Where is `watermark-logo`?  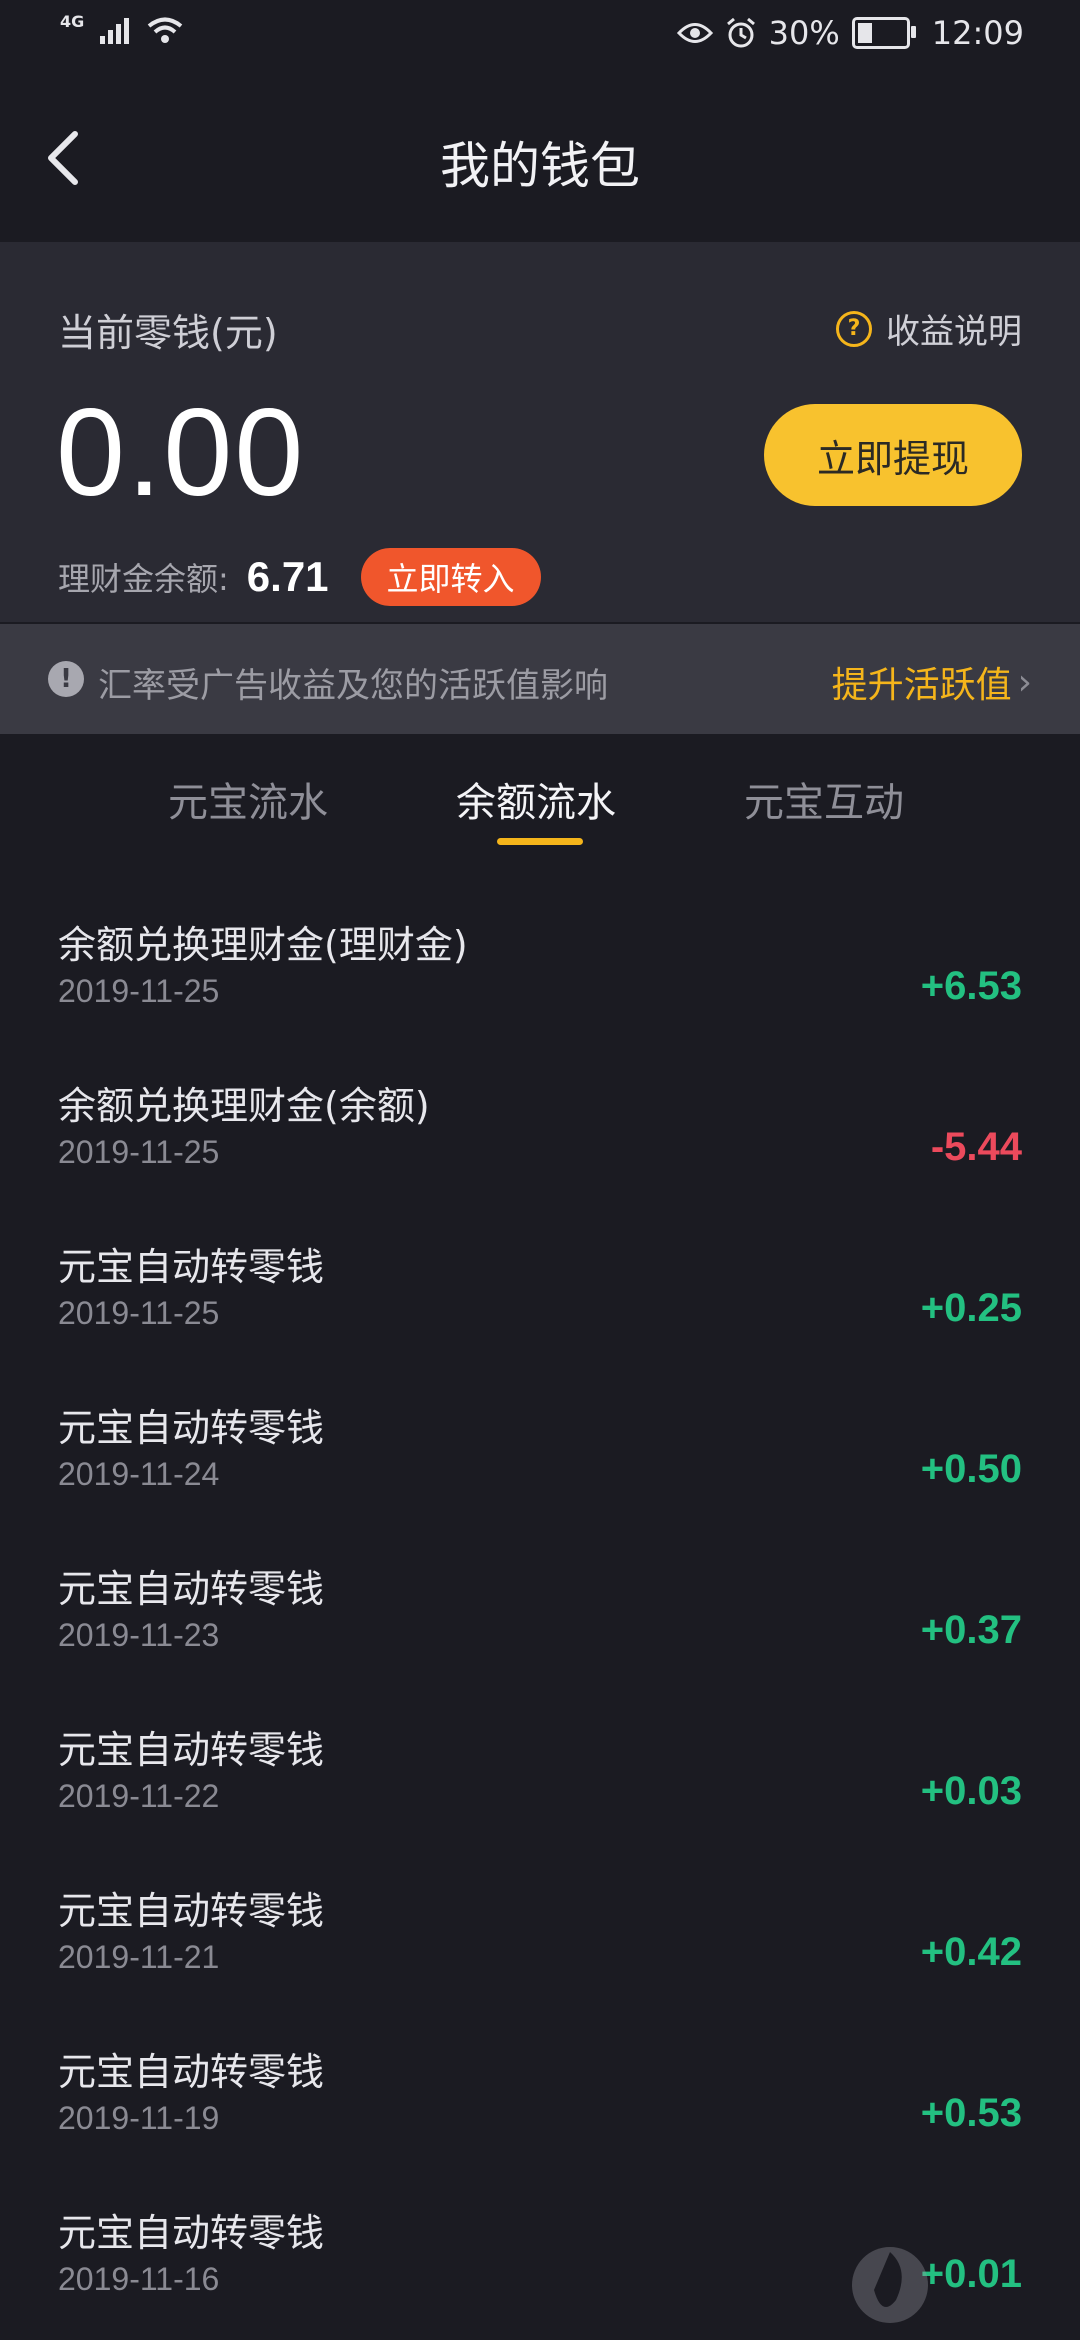 watermark-logo is located at coordinates (890, 2285).